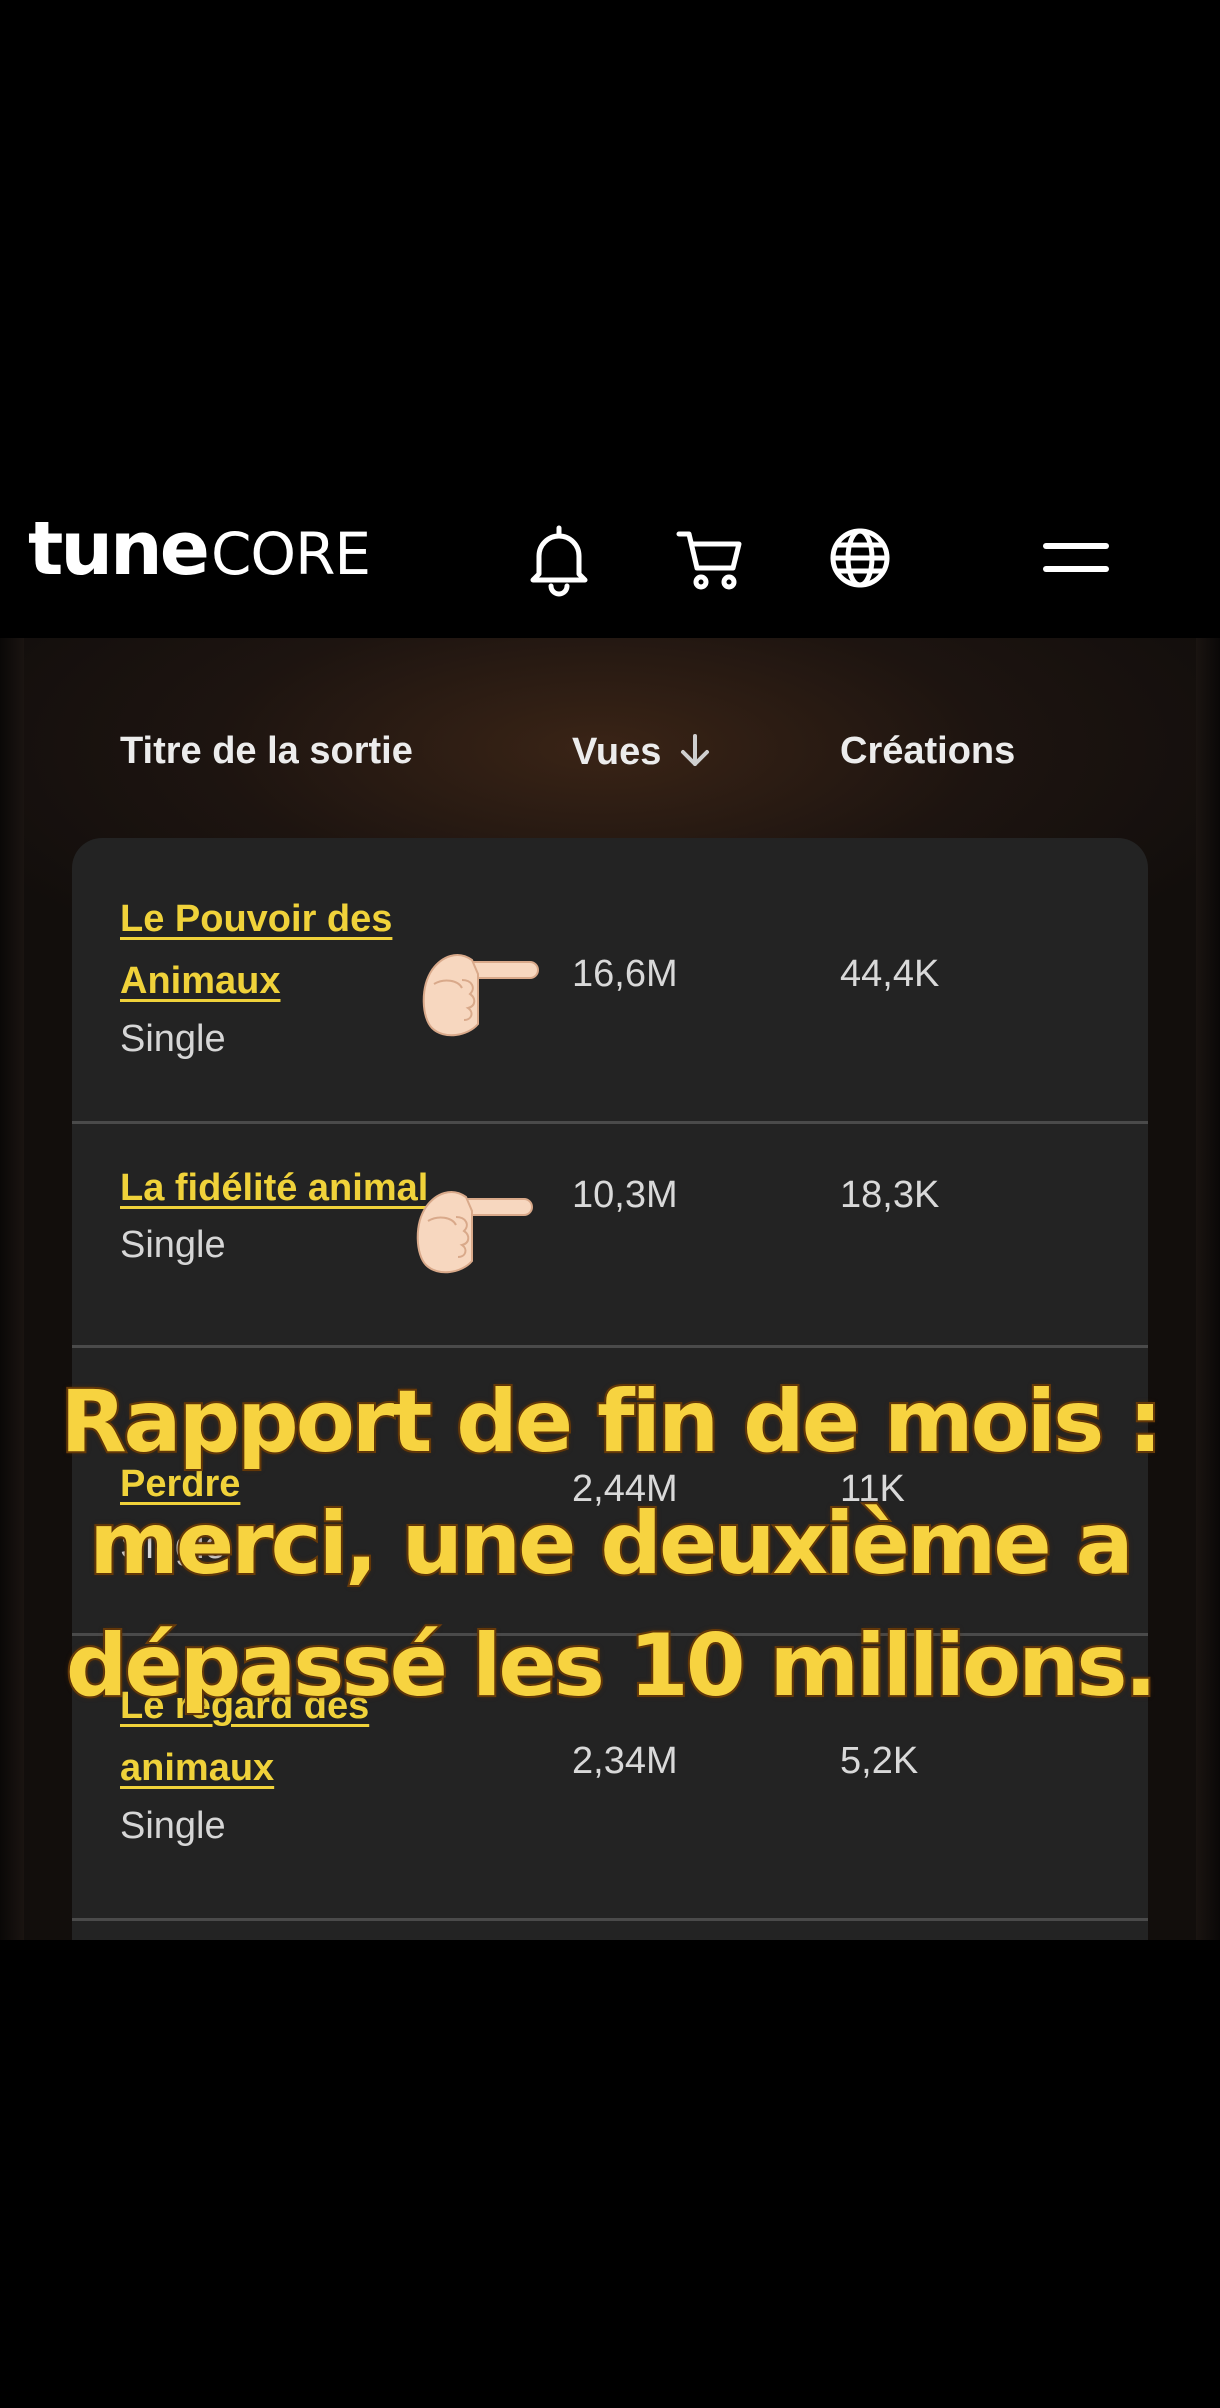 This screenshot has width=1220, height=2408. I want to click on top-navigation-bar: tune CORE, so click(610, 558).